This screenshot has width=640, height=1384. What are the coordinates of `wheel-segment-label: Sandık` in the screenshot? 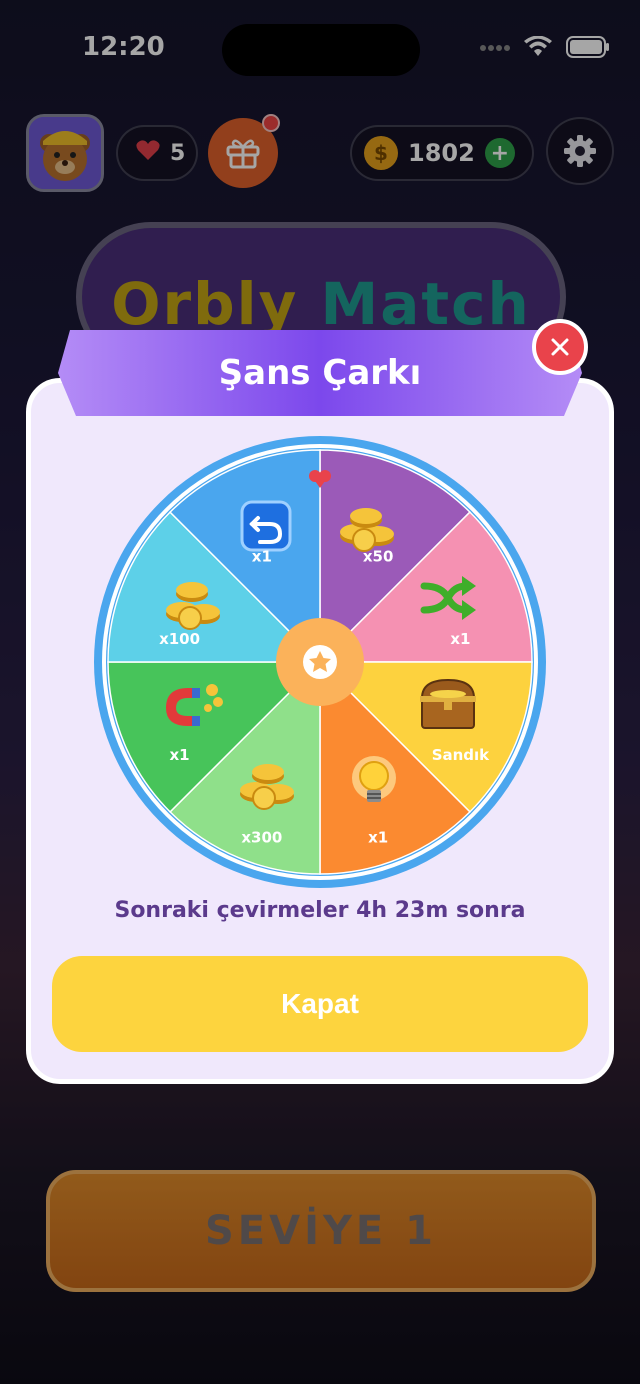 It's located at (461, 755).